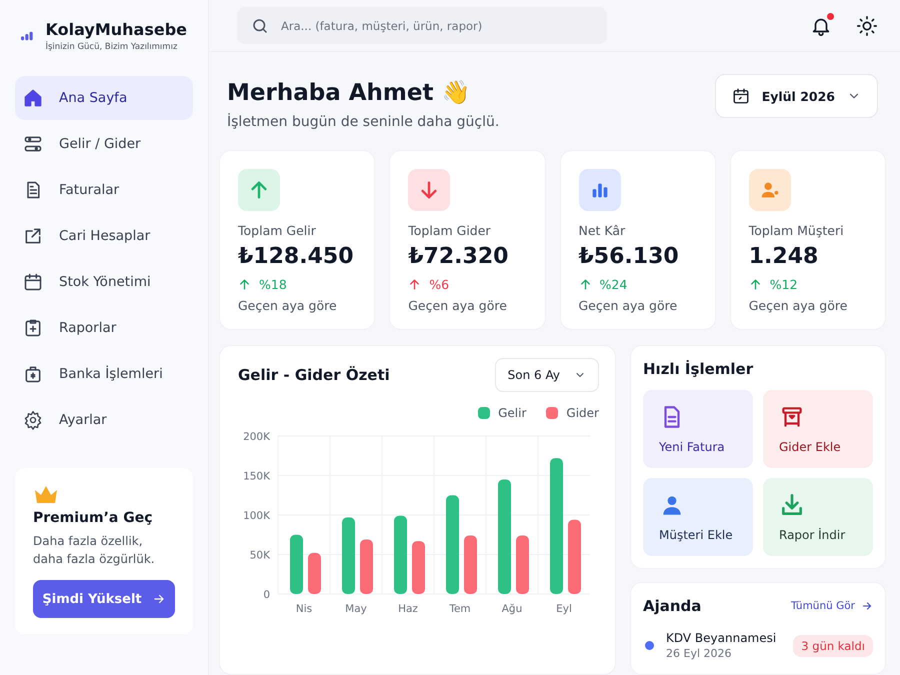 This screenshot has height=675, width=900. Describe the element at coordinates (33, 236) in the screenshot. I see `share-icon` at that location.